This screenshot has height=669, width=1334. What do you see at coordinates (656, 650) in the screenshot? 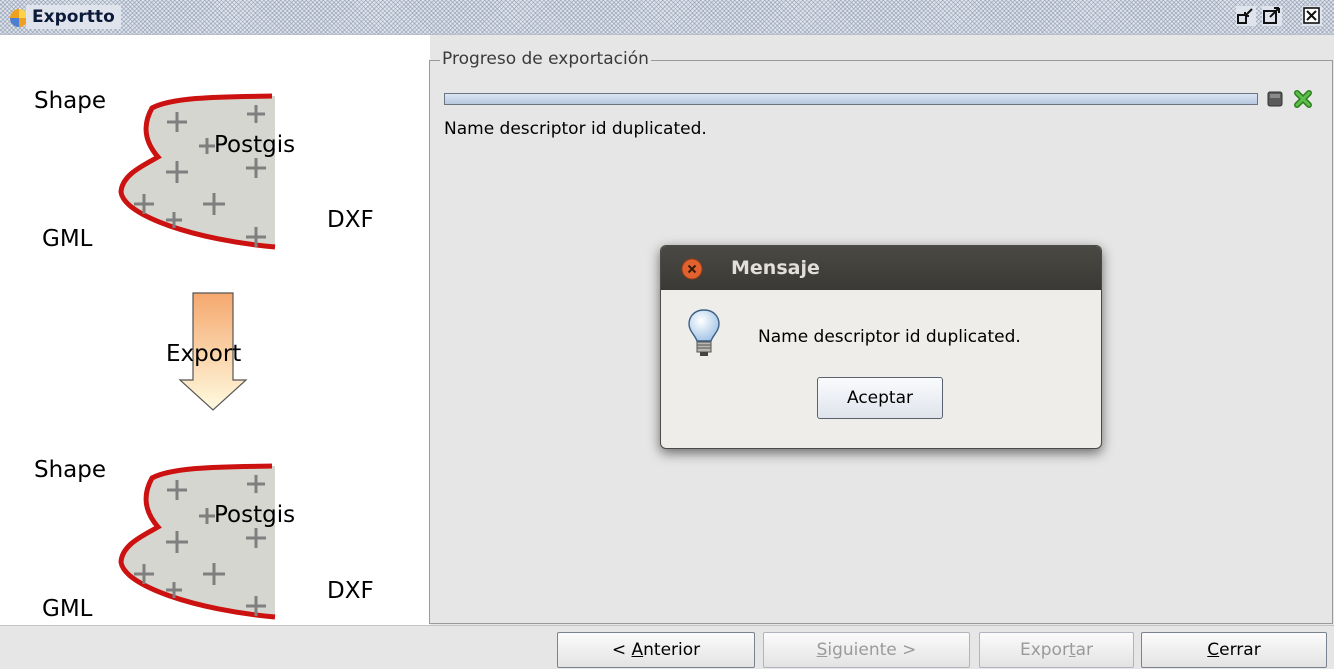
I see `previous-button: < Anterior` at bounding box center [656, 650].